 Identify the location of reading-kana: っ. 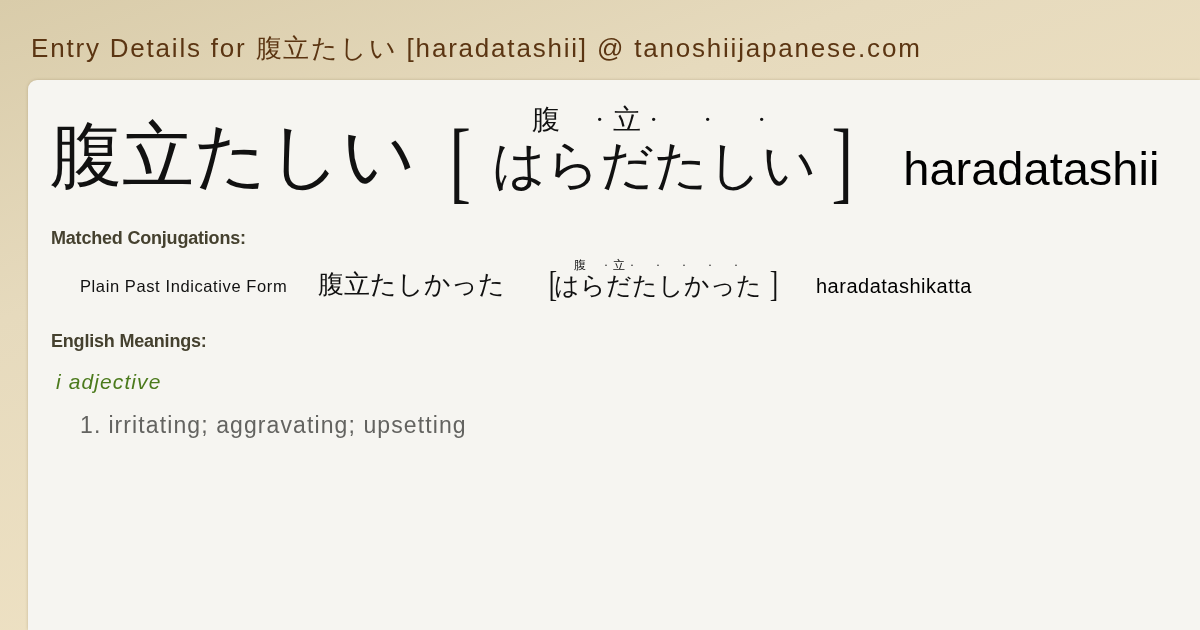
(723, 286).